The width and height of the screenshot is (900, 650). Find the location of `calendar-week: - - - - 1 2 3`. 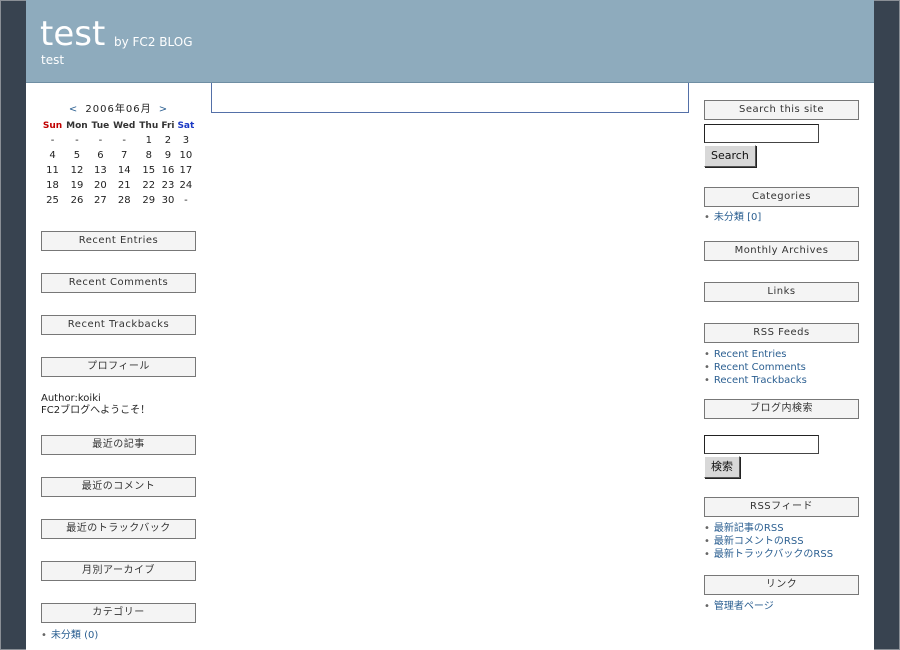

calendar-week: - - - - 1 2 3 is located at coordinates (118, 140).